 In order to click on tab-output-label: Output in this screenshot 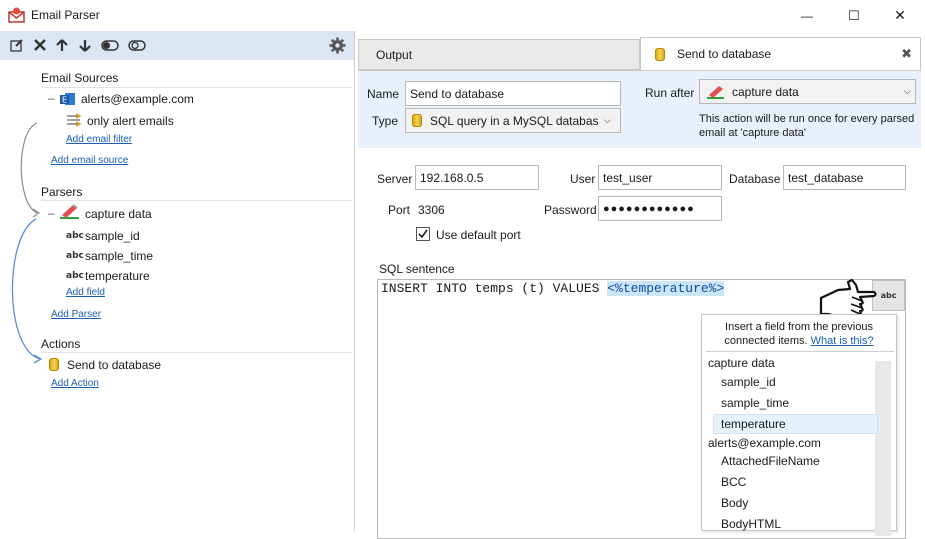, I will do `click(394, 54)`.